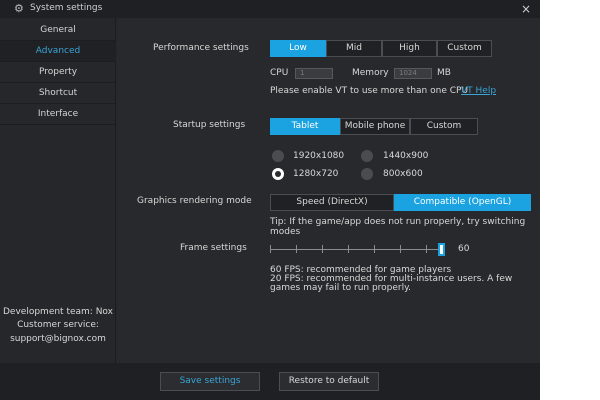 The width and height of the screenshot is (600, 400). I want to click on sidebar-item-property: Property, so click(58, 72).